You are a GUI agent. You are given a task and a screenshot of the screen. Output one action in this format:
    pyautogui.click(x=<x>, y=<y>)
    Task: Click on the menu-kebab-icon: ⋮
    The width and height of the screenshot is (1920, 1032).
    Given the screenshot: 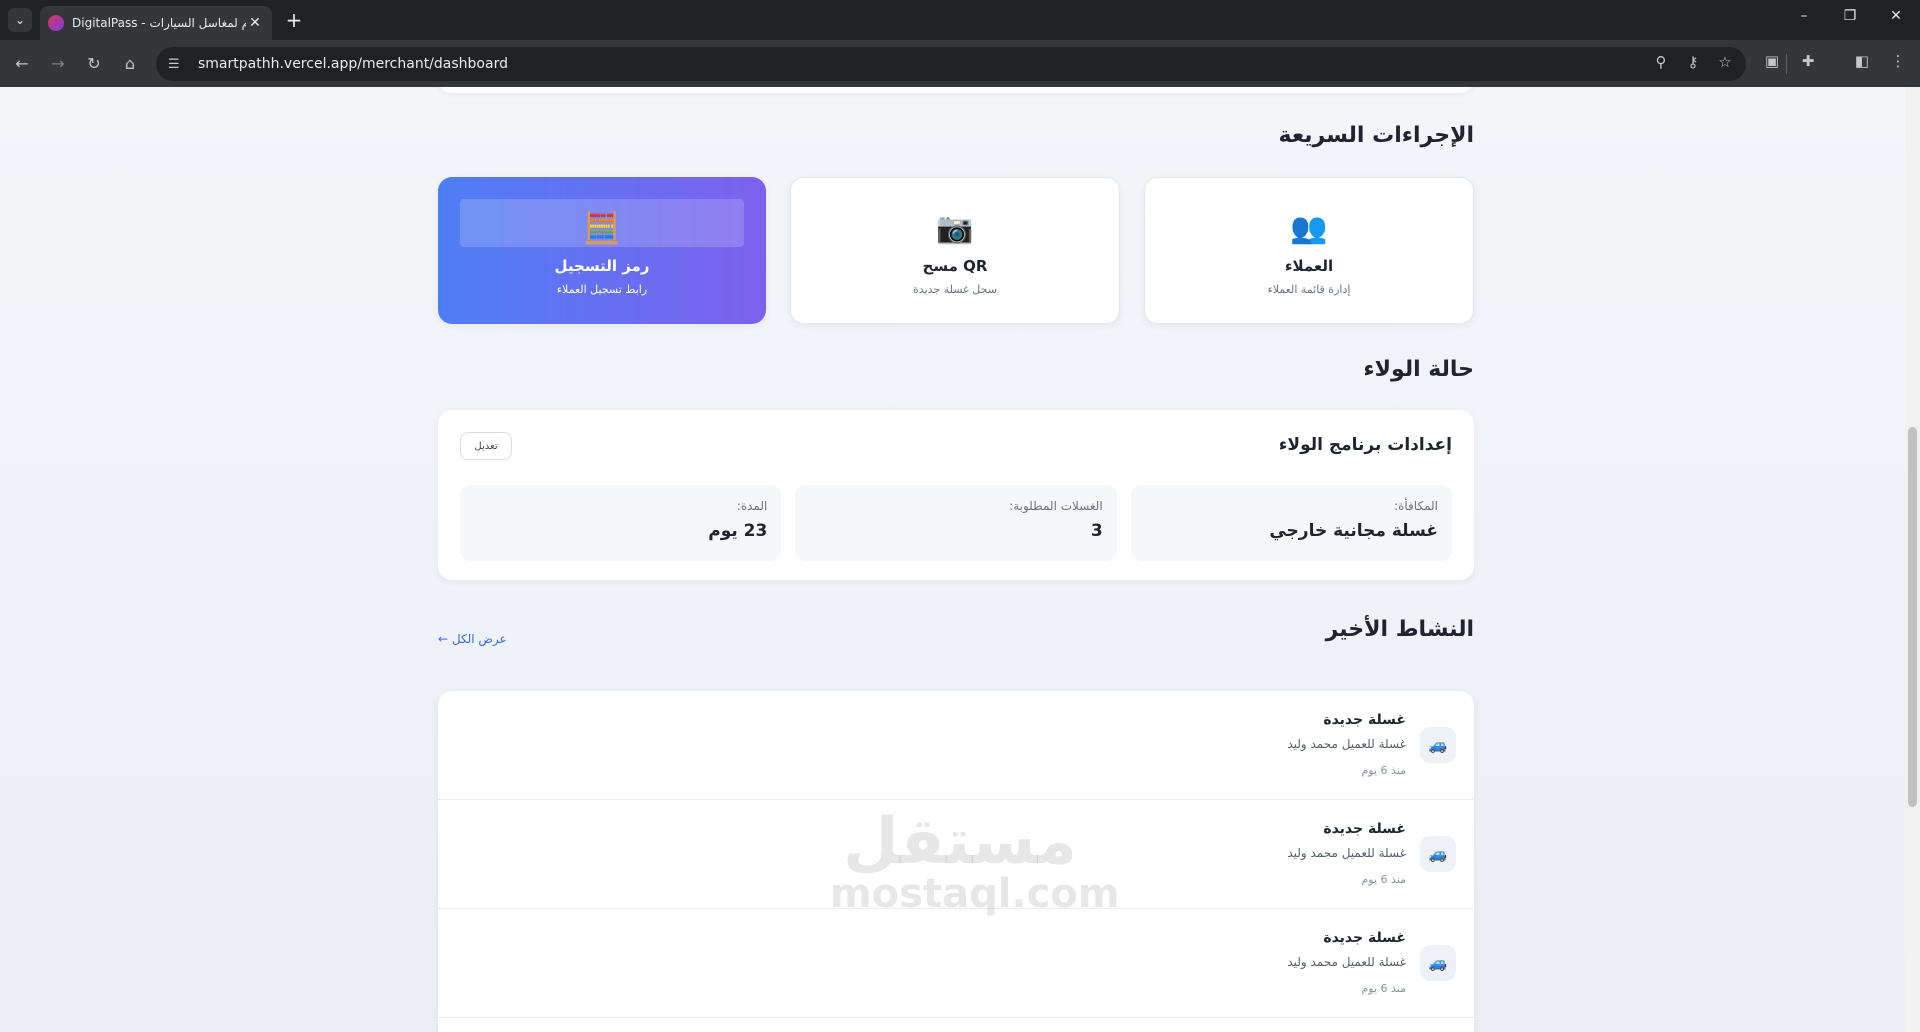 What is the action you would take?
    pyautogui.click(x=1898, y=61)
    